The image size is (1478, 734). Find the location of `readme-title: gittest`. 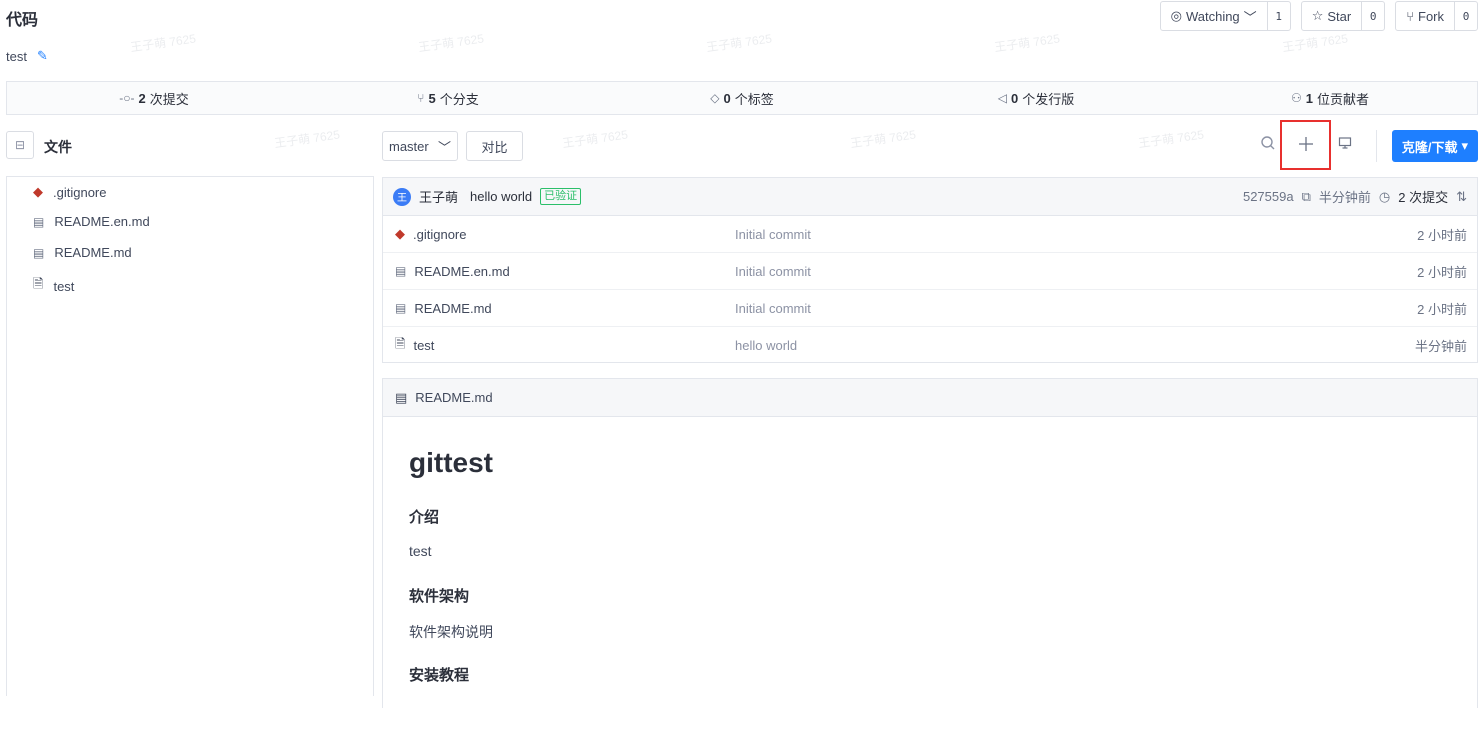

readme-title: gittest is located at coordinates (451, 462).